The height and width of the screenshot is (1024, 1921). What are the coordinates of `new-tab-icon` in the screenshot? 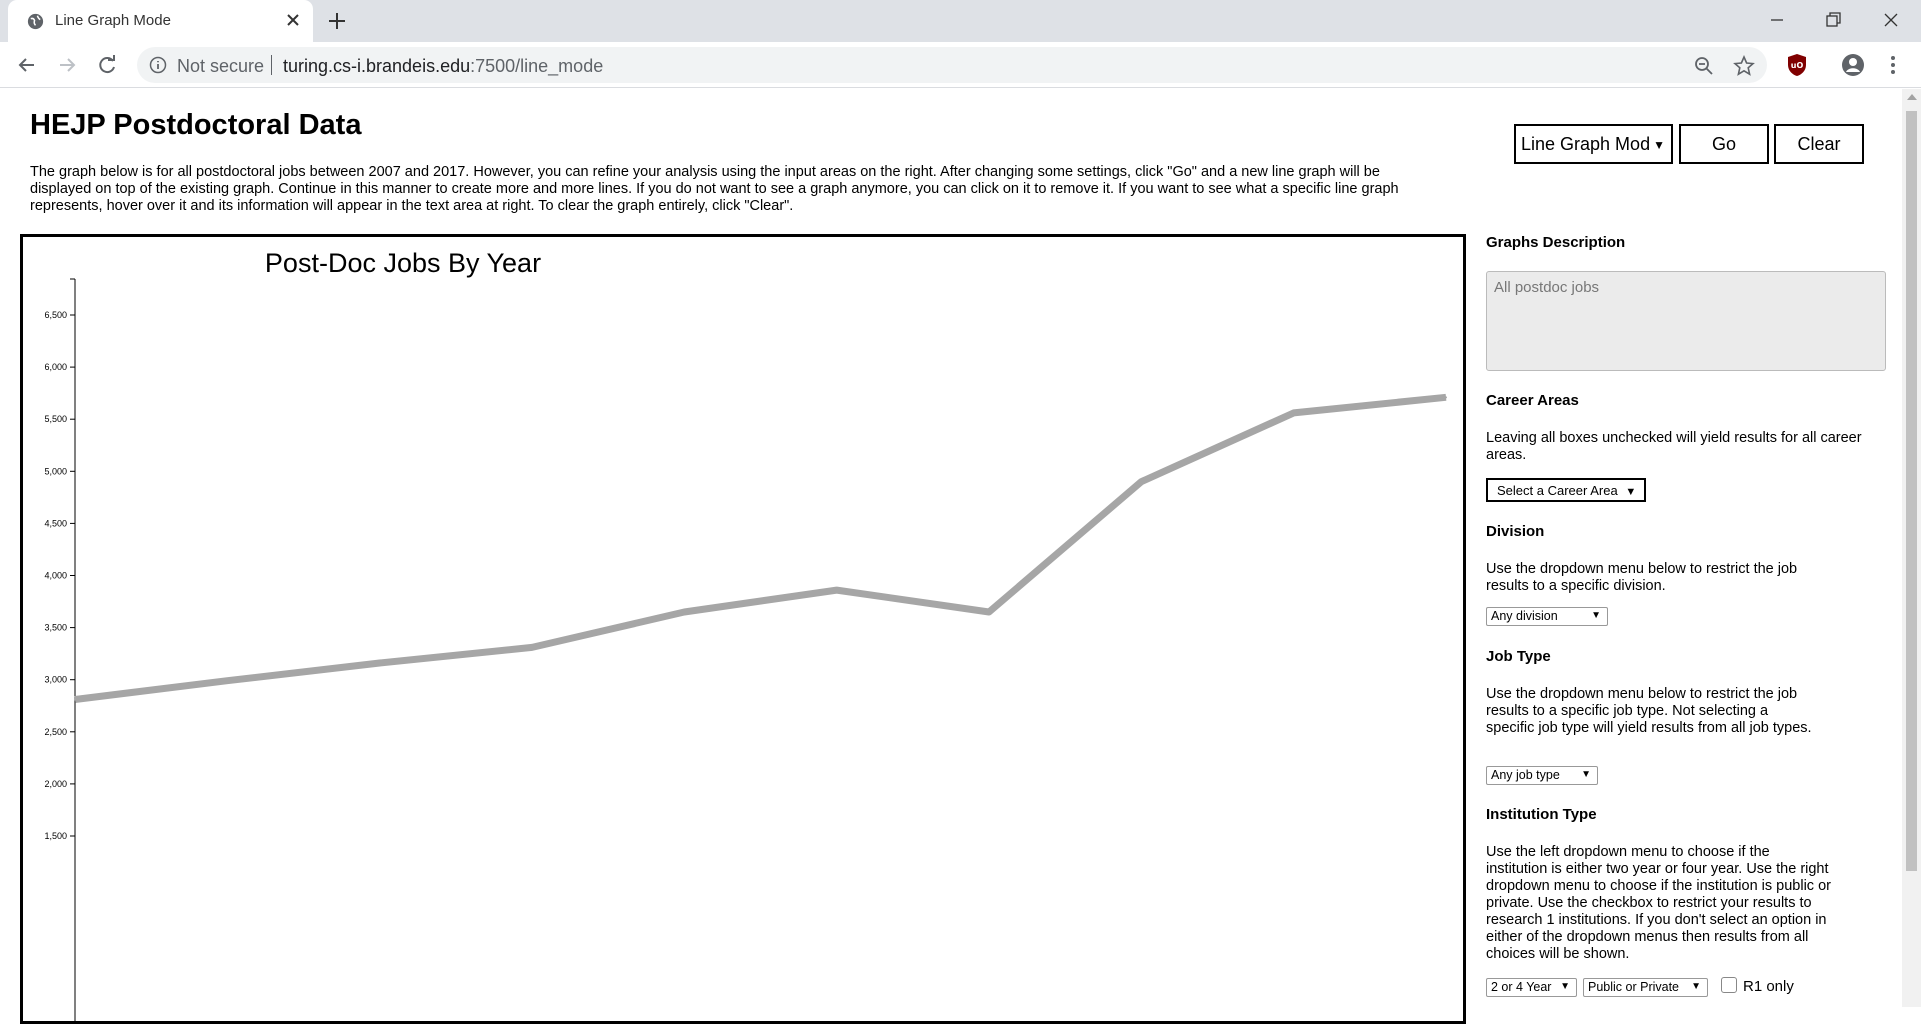 It's located at (337, 21).